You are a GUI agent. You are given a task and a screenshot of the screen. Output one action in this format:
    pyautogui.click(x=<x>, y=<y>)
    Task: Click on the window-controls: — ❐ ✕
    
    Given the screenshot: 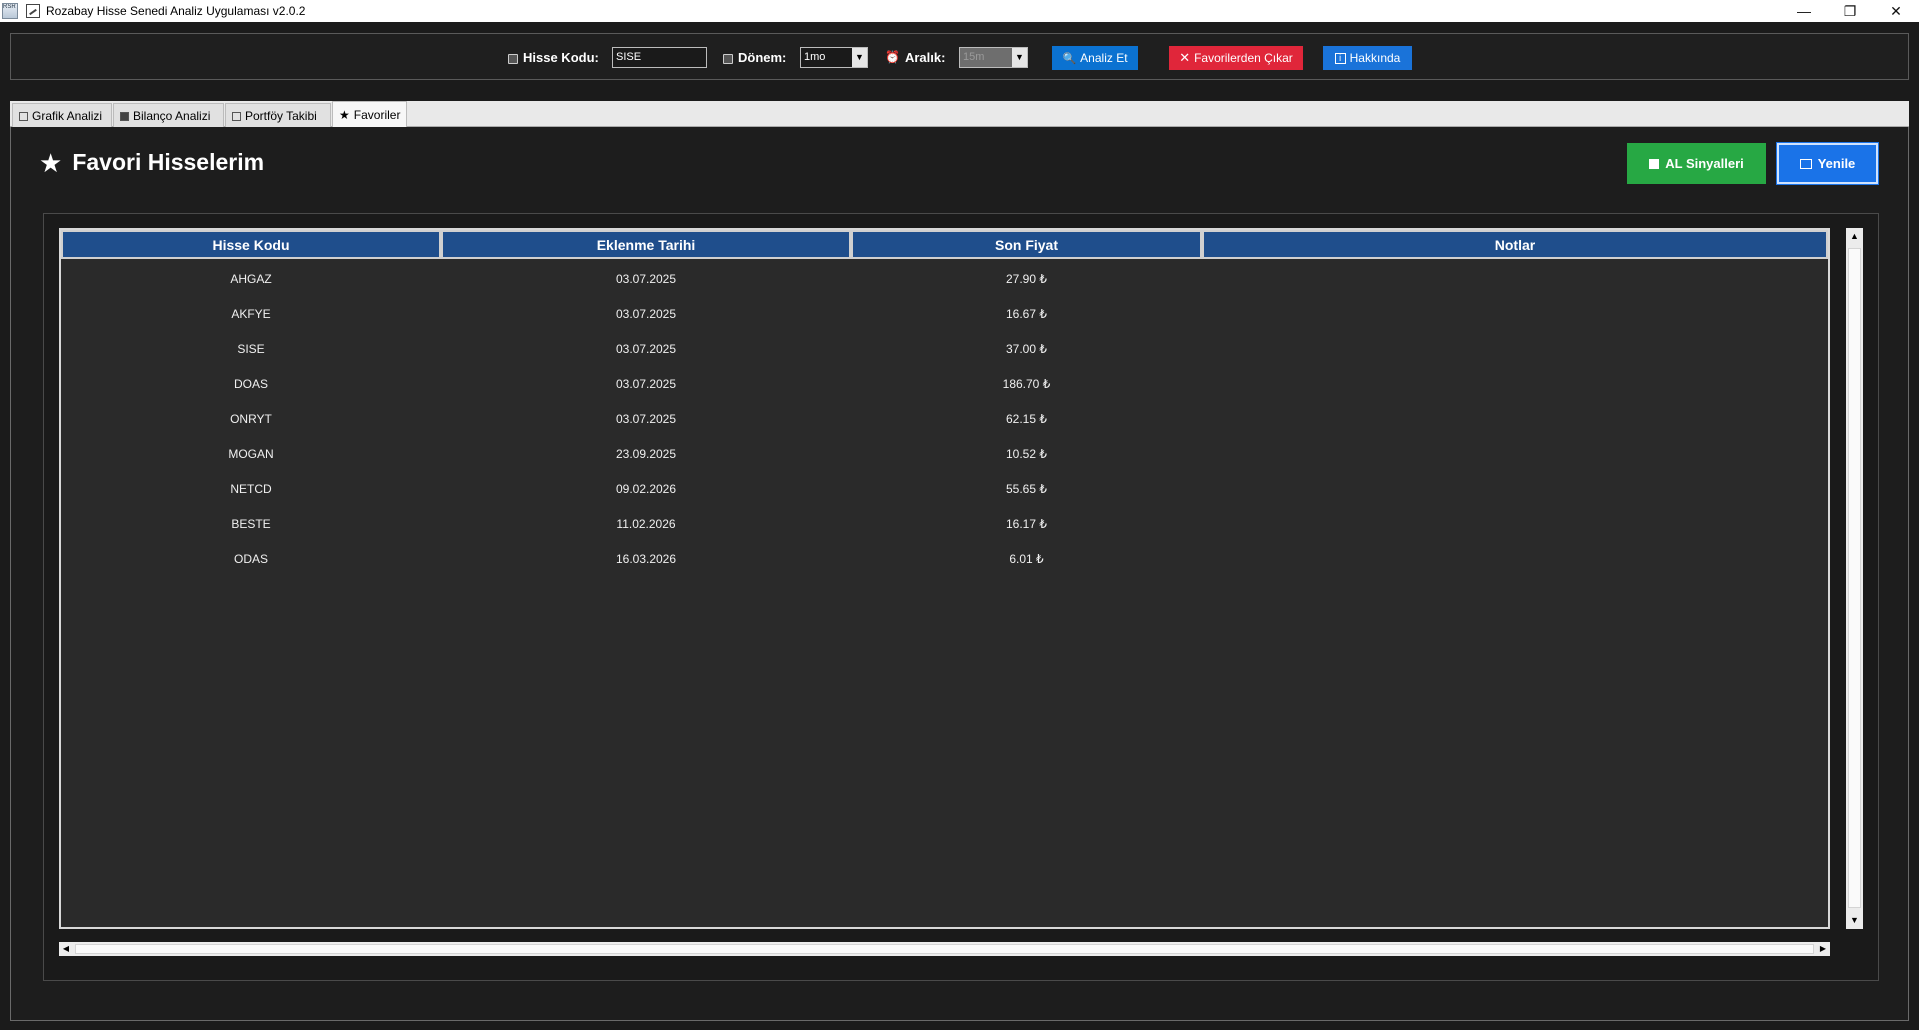 What is the action you would take?
    pyautogui.click(x=1850, y=11)
    